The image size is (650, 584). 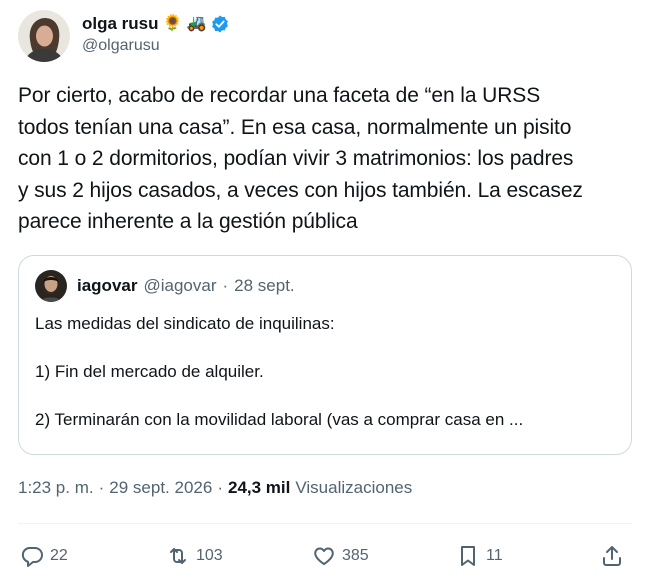 What do you see at coordinates (121, 46) in the screenshot?
I see `author-handle: @olgarusu` at bounding box center [121, 46].